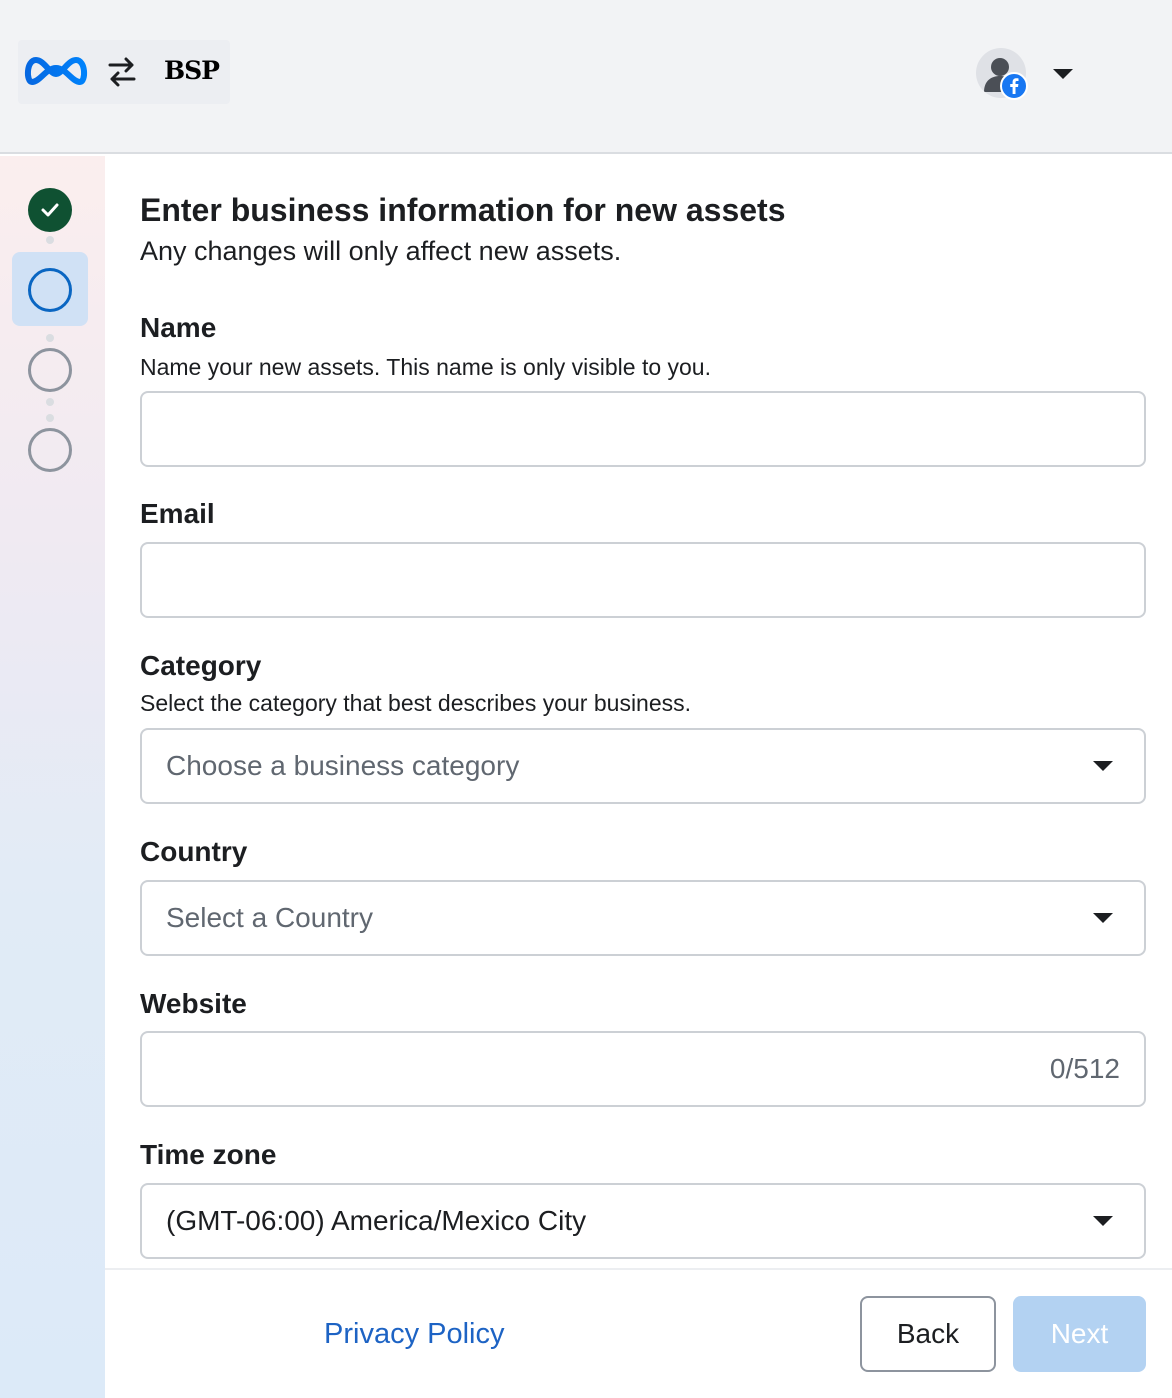 Image resolution: width=1172 pixels, height=1398 pixels. What do you see at coordinates (414, 1334) in the screenshot?
I see `privacy-policy-link: Privacy Policy` at bounding box center [414, 1334].